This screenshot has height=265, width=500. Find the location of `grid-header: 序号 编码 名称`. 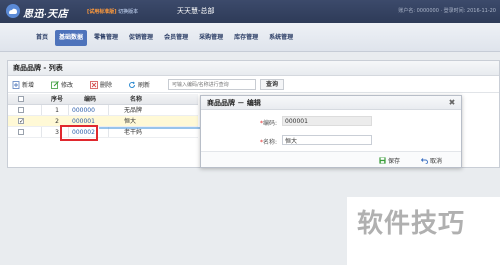

grid-header: 序号 编码 名称 is located at coordinates (103, 99).